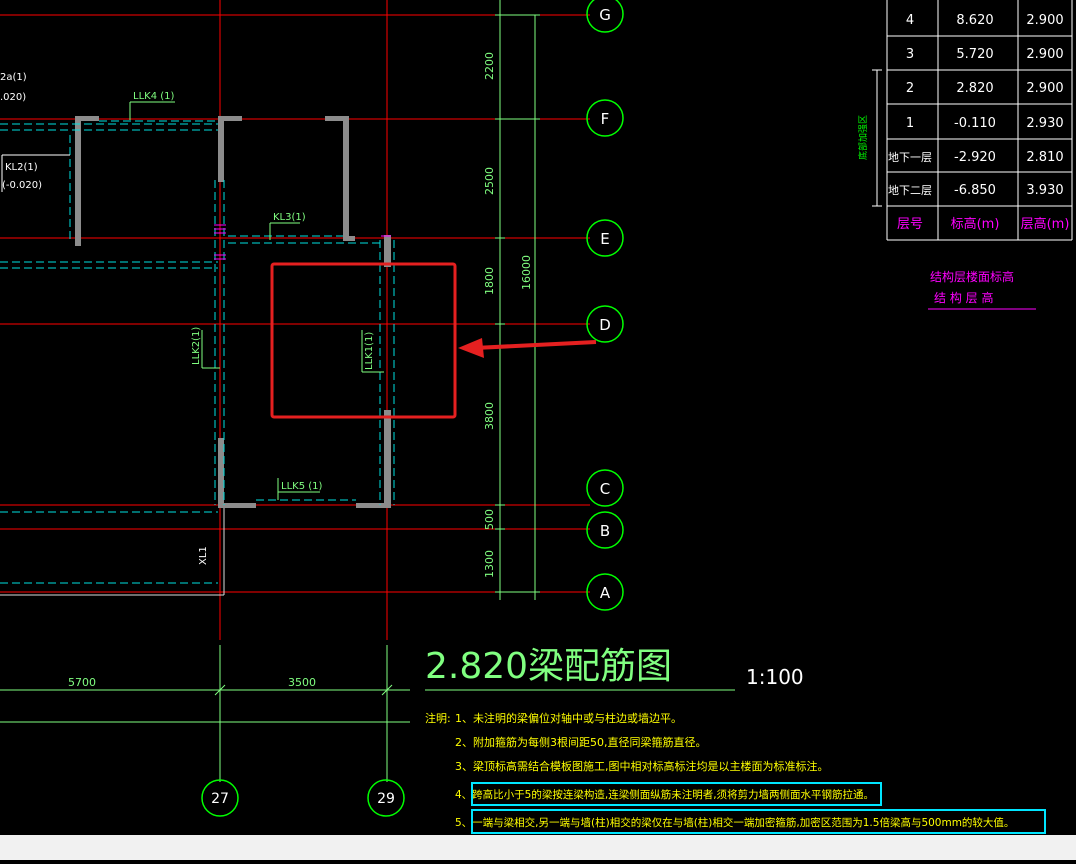 The width and height of the screenshot is (1076, 864). What do you see at coordinates (605, 325) in the screenshot?
I see `axis-d: D` at bounding box center [605, 325].